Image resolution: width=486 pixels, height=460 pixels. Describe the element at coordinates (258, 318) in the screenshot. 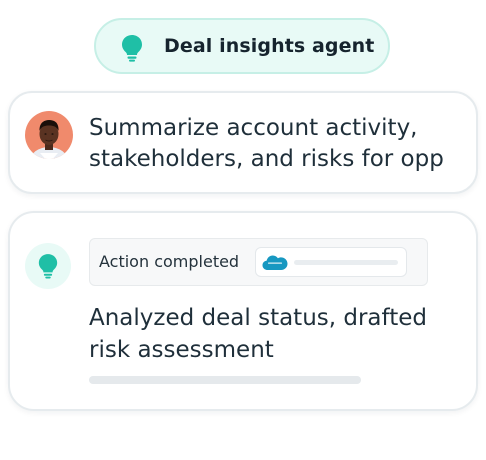

I see `agent-message-line: Analyzed deal status, drafted` at that location.